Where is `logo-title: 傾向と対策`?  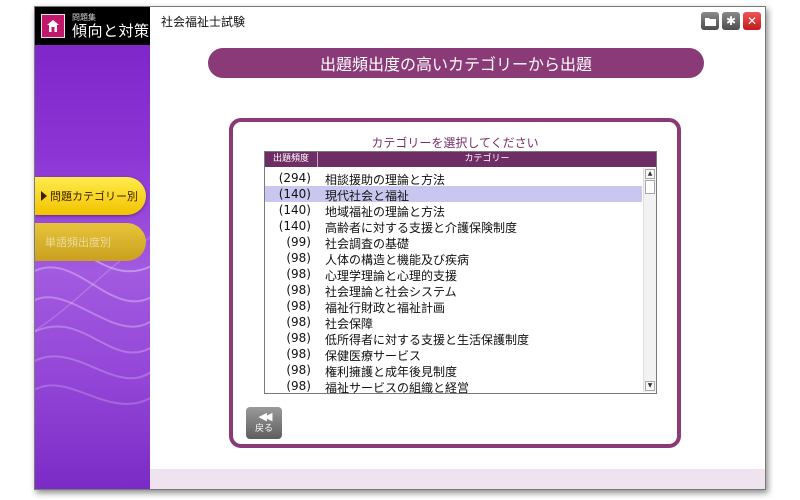
logo-title: 傾向と対策 is located at coordinates (111, 30).